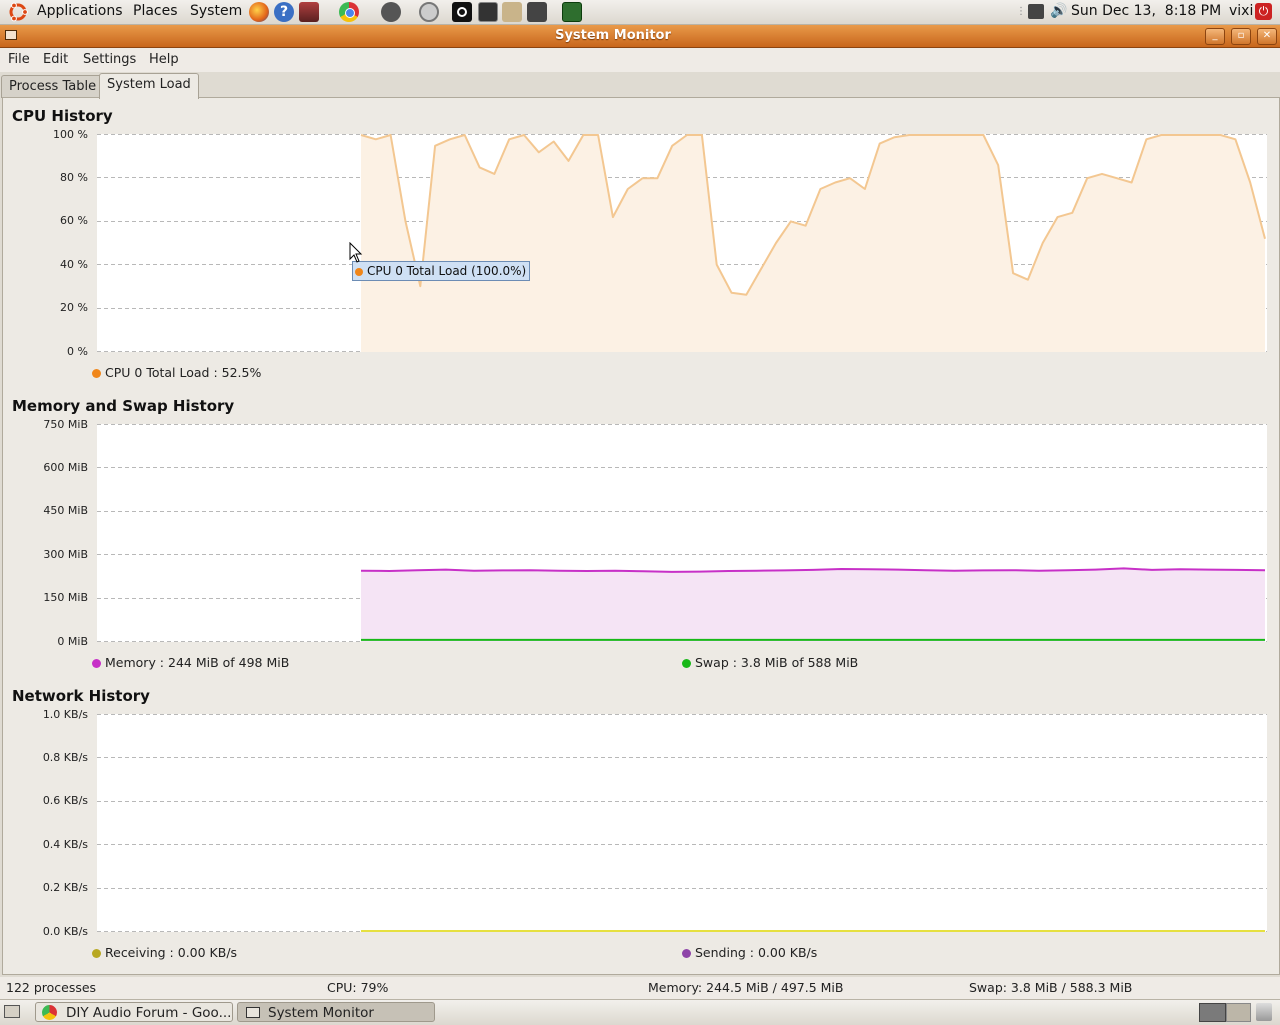 Image resolution: width=1280 pixels, height=1025 pixels. I want to click on trash-icon, so click(1264, 1012).